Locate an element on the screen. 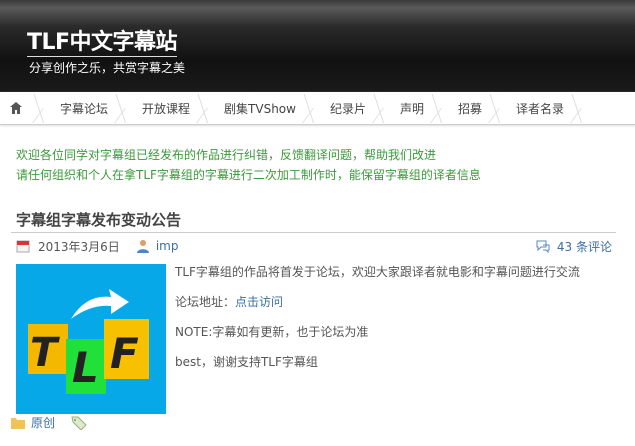  tlf-logo-image: T L F is located at coordinates (88, 341).